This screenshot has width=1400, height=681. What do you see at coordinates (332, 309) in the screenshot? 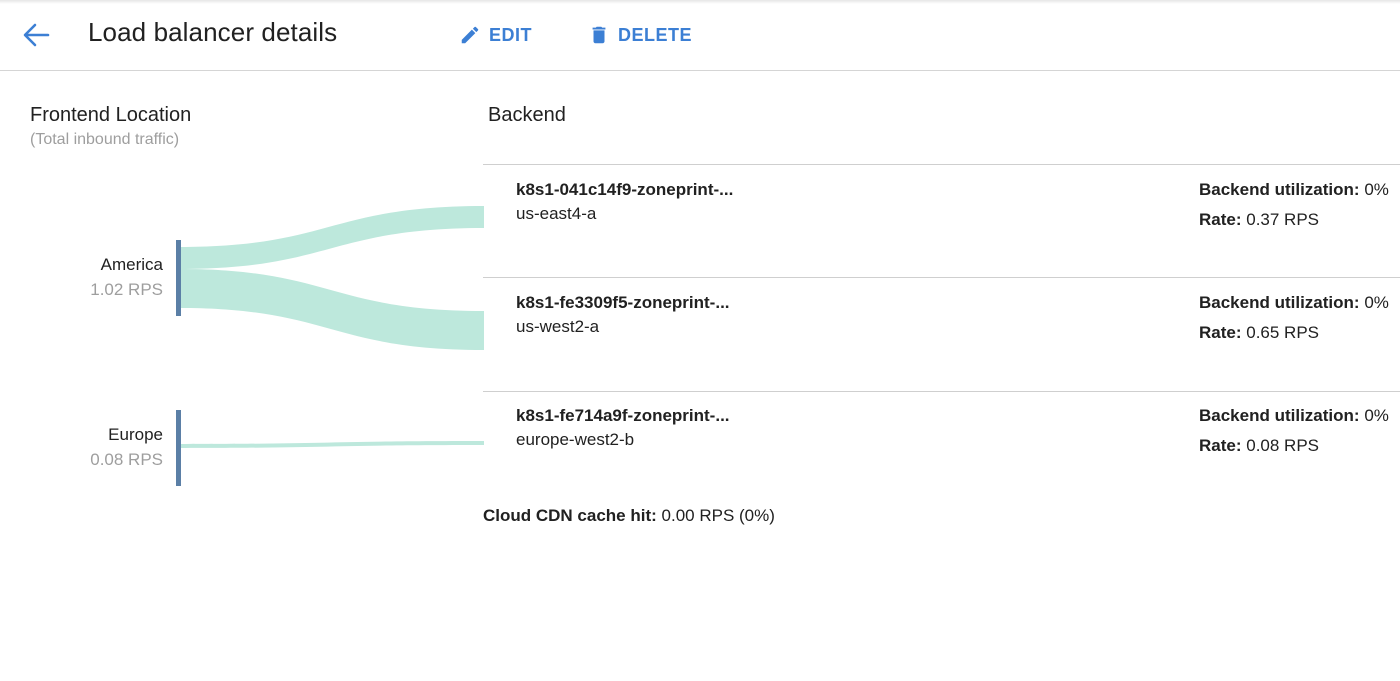
I see `flow-america-us-west2` at bounding box center [332, 309].